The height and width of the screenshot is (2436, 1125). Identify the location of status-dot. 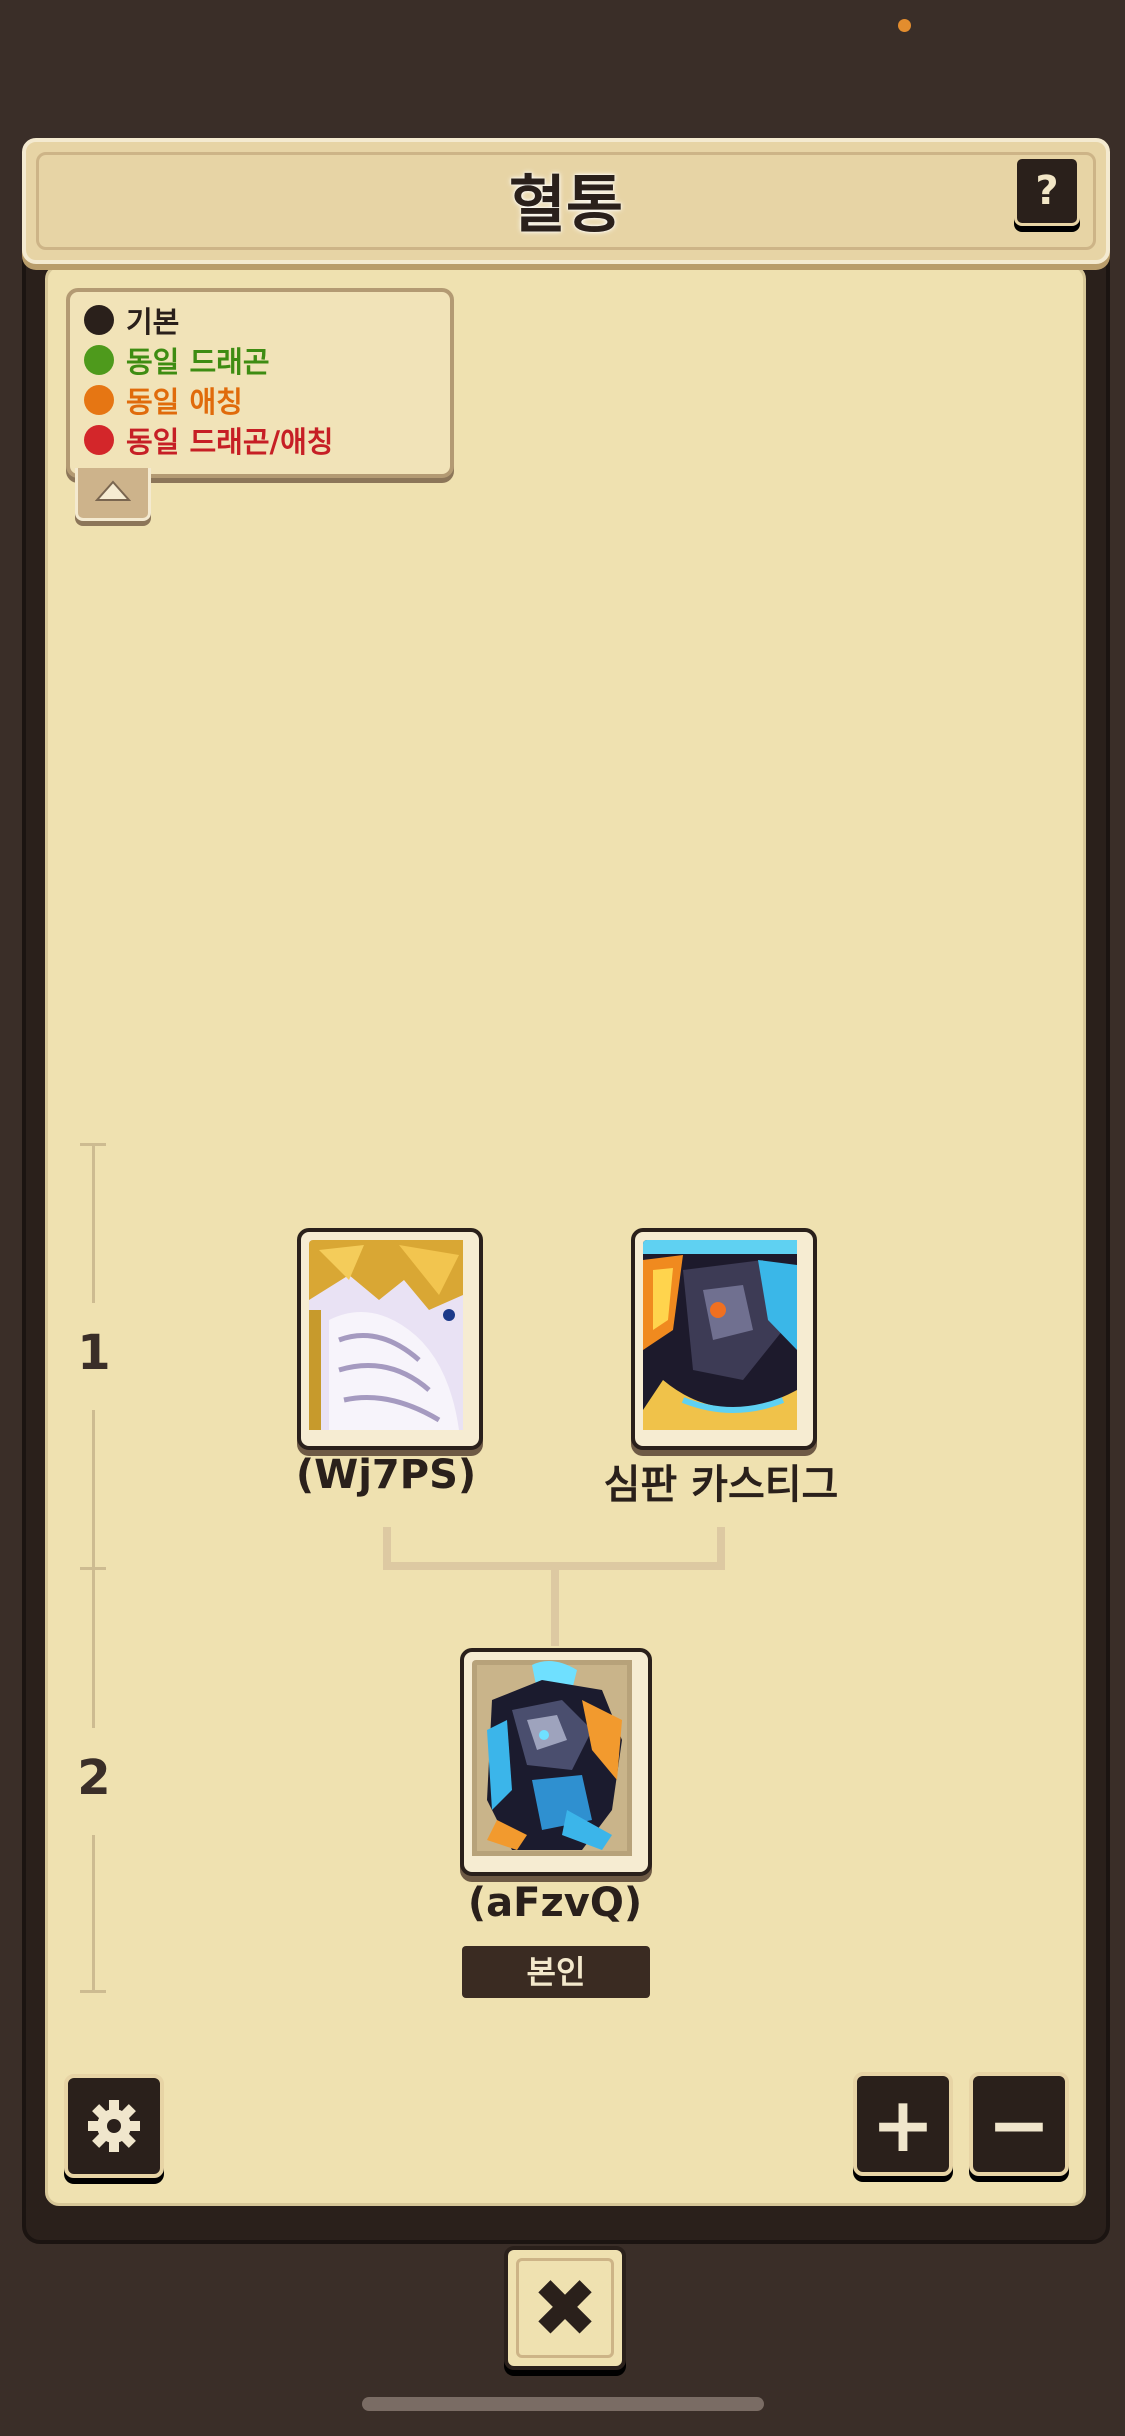
(904, 25).